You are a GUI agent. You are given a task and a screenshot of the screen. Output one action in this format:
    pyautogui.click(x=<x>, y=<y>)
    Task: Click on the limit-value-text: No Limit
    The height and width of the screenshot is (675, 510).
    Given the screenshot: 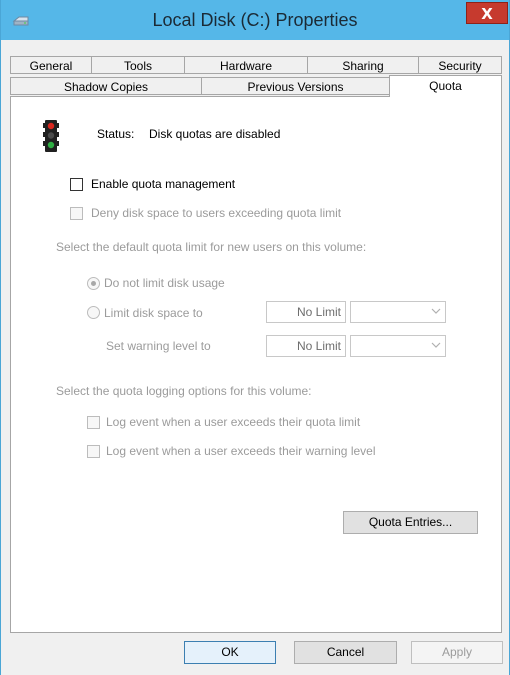 What is the action you would take?
    pyautogui.click(x=318, y=312)
    